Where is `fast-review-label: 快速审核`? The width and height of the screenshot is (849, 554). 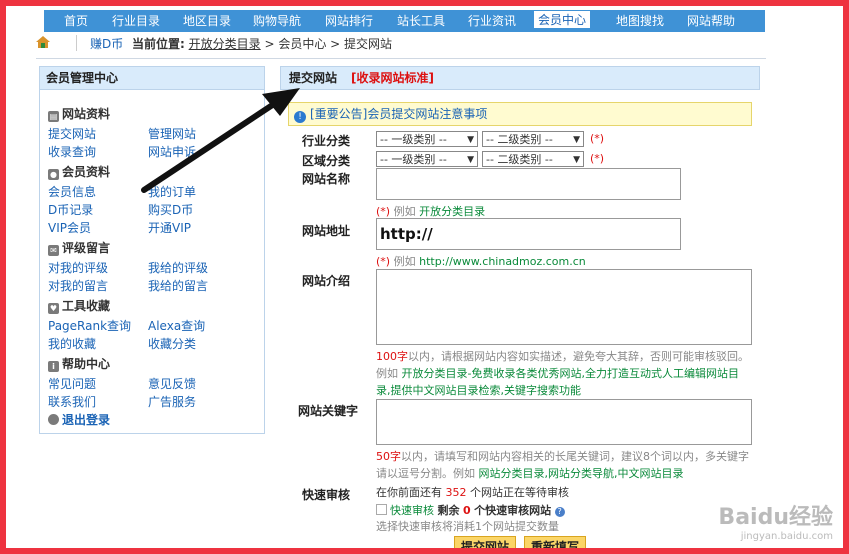
fast-review-label: 快速审核 is located at coordinates (326, 495).